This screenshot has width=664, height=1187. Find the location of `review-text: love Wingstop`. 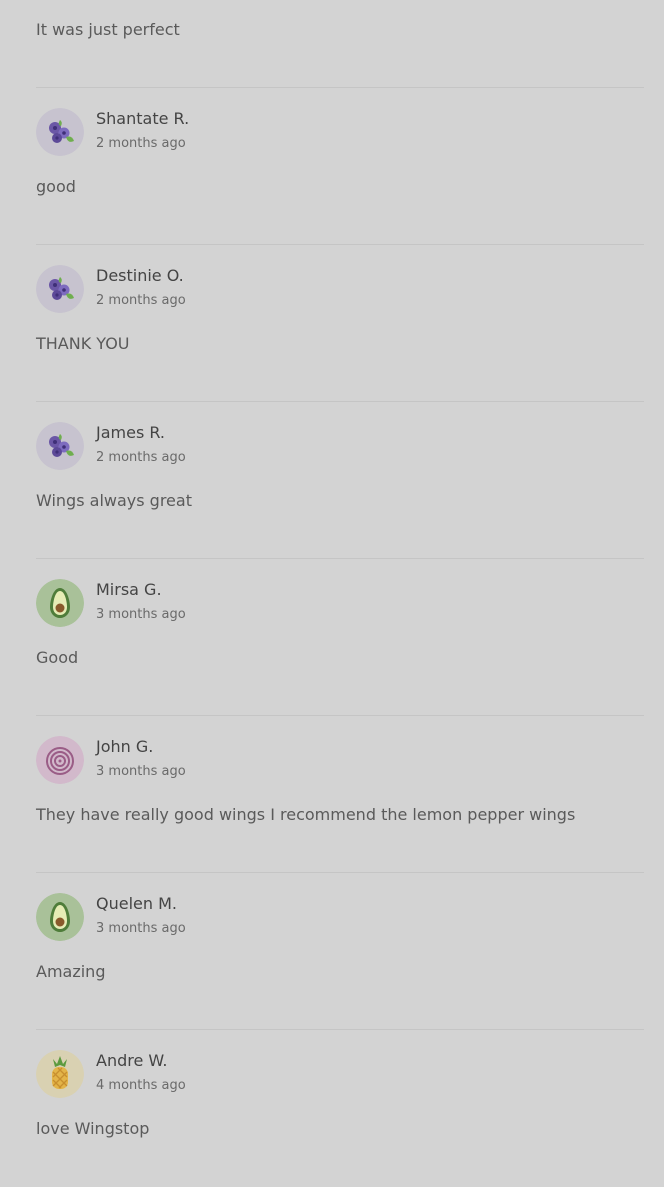

review-text: love Wingstop is located at coordinates (93, 1128).